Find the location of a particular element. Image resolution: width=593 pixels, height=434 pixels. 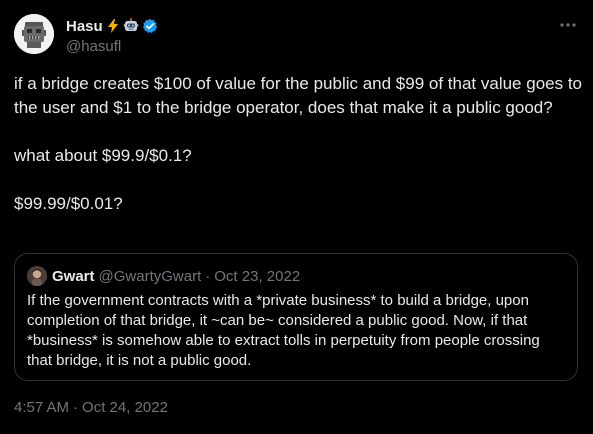

author-info: Hasu @hasufl is located at coordinates (112, 35).